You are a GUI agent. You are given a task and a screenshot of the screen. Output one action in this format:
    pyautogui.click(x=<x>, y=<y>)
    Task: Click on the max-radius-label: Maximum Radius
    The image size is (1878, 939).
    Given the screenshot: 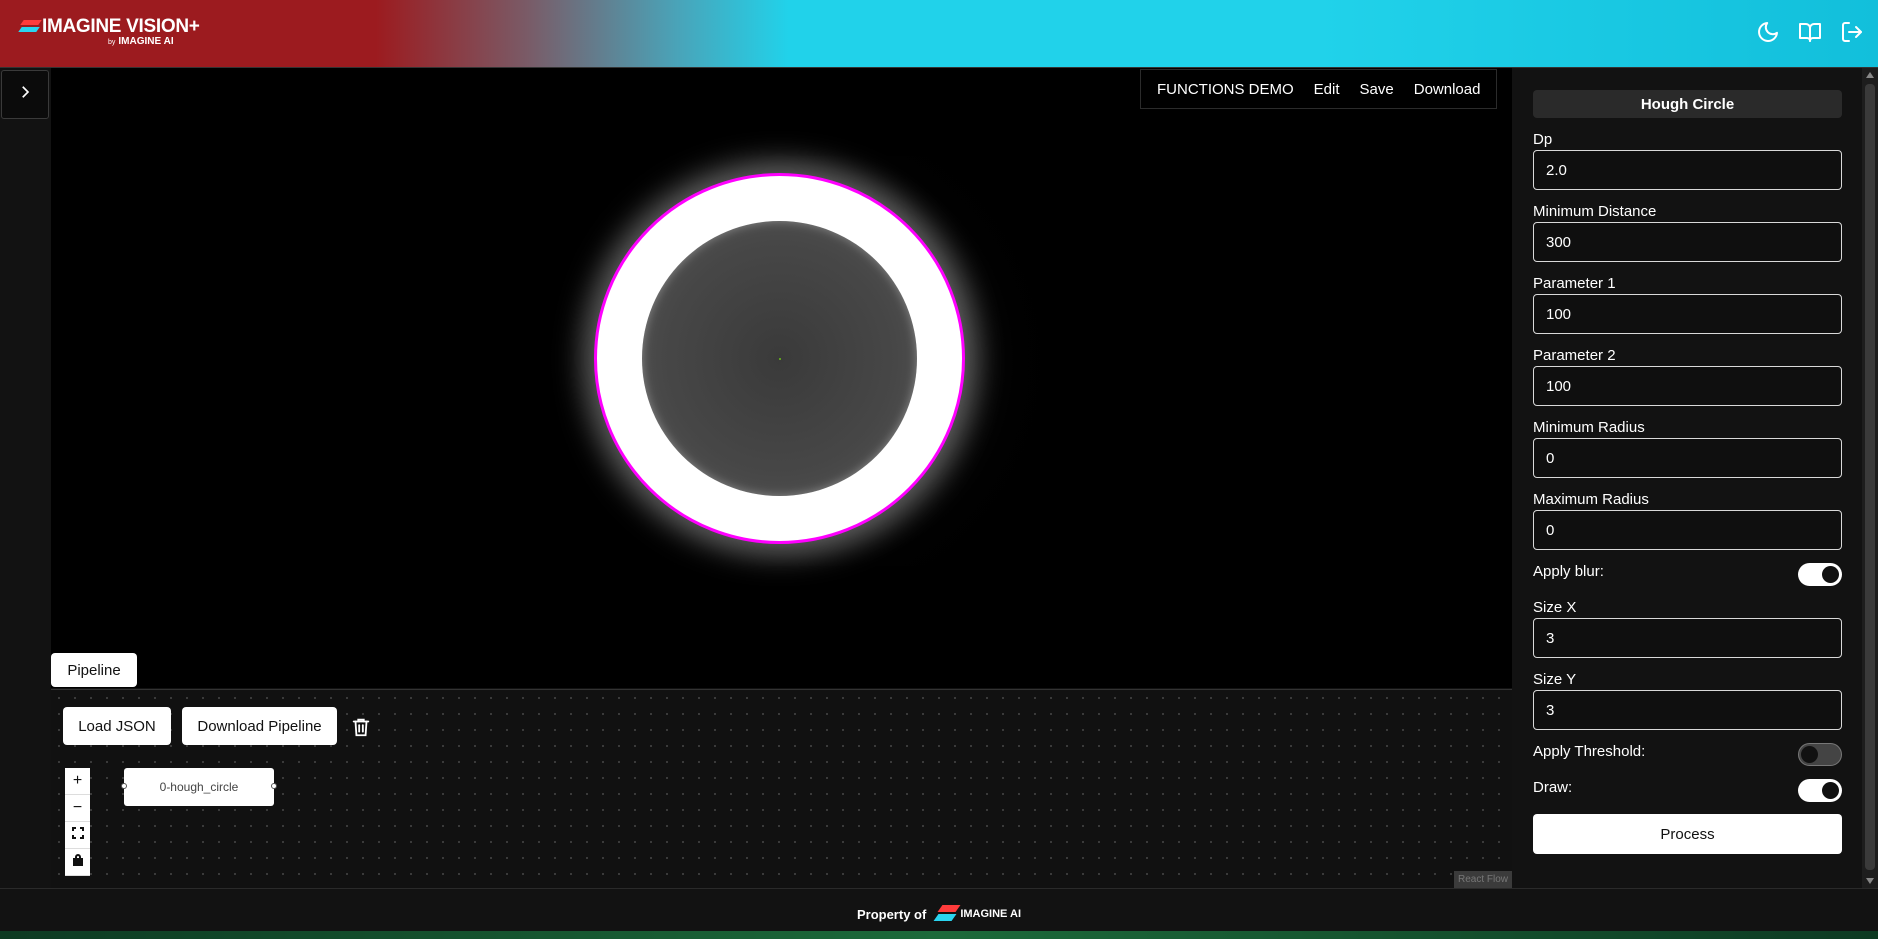 What is the action you would take?
    pyautogui.click(x=1591, y=499)
    